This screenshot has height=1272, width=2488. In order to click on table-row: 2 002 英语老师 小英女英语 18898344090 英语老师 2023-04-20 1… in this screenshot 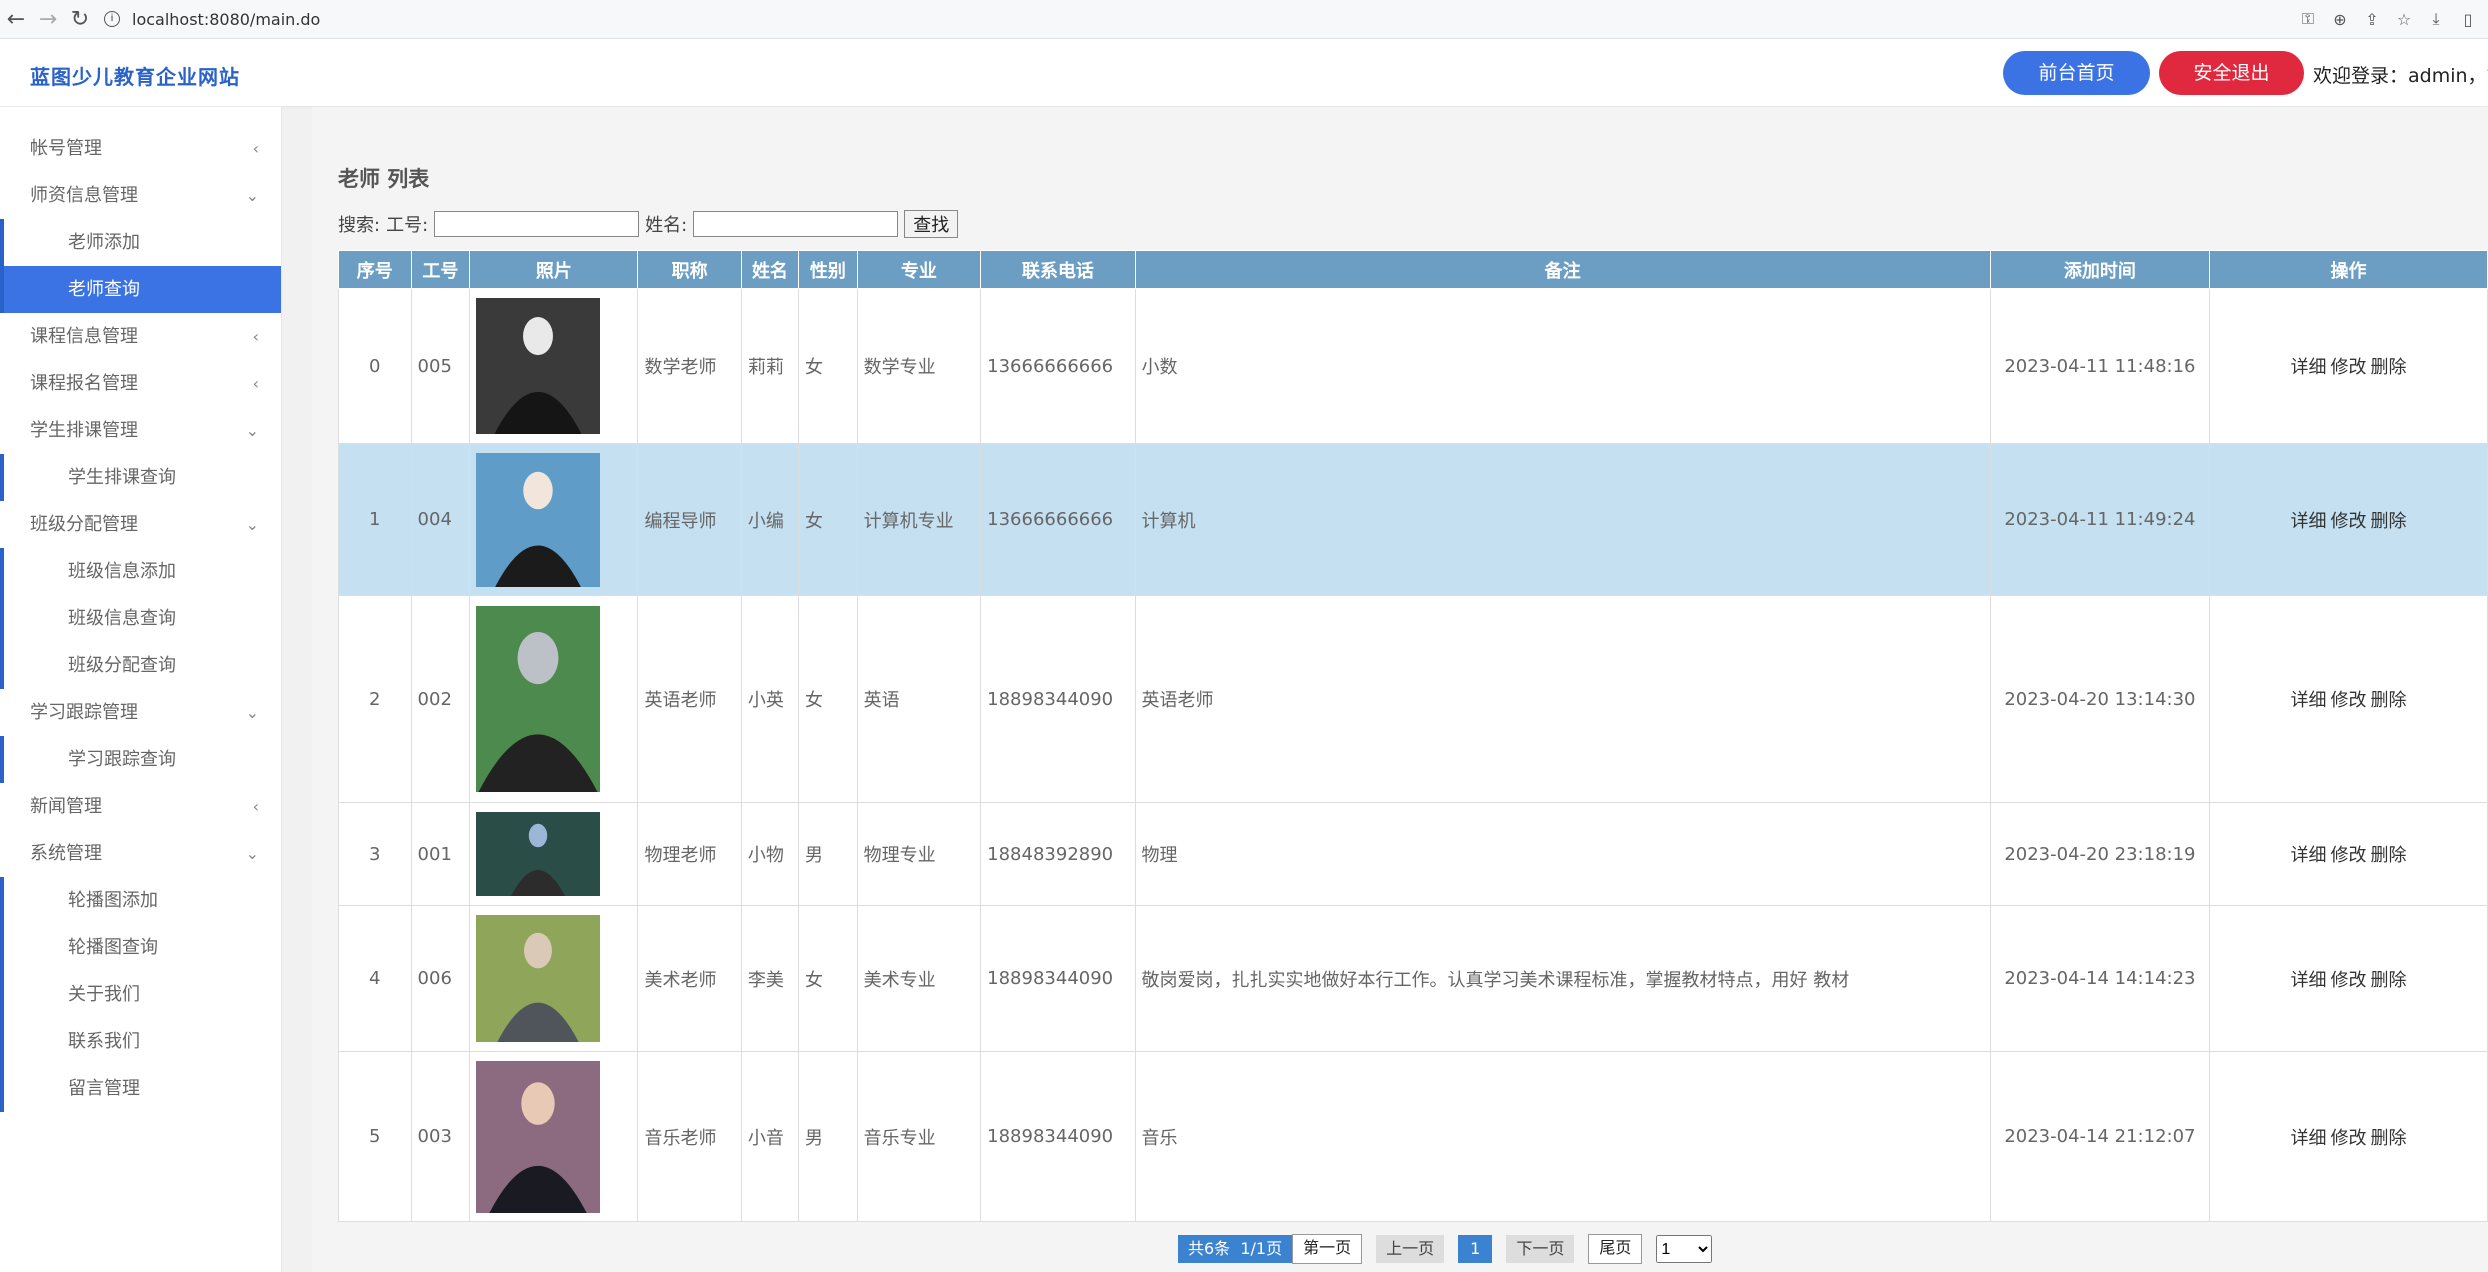, I will do `click(1413, 699)`.